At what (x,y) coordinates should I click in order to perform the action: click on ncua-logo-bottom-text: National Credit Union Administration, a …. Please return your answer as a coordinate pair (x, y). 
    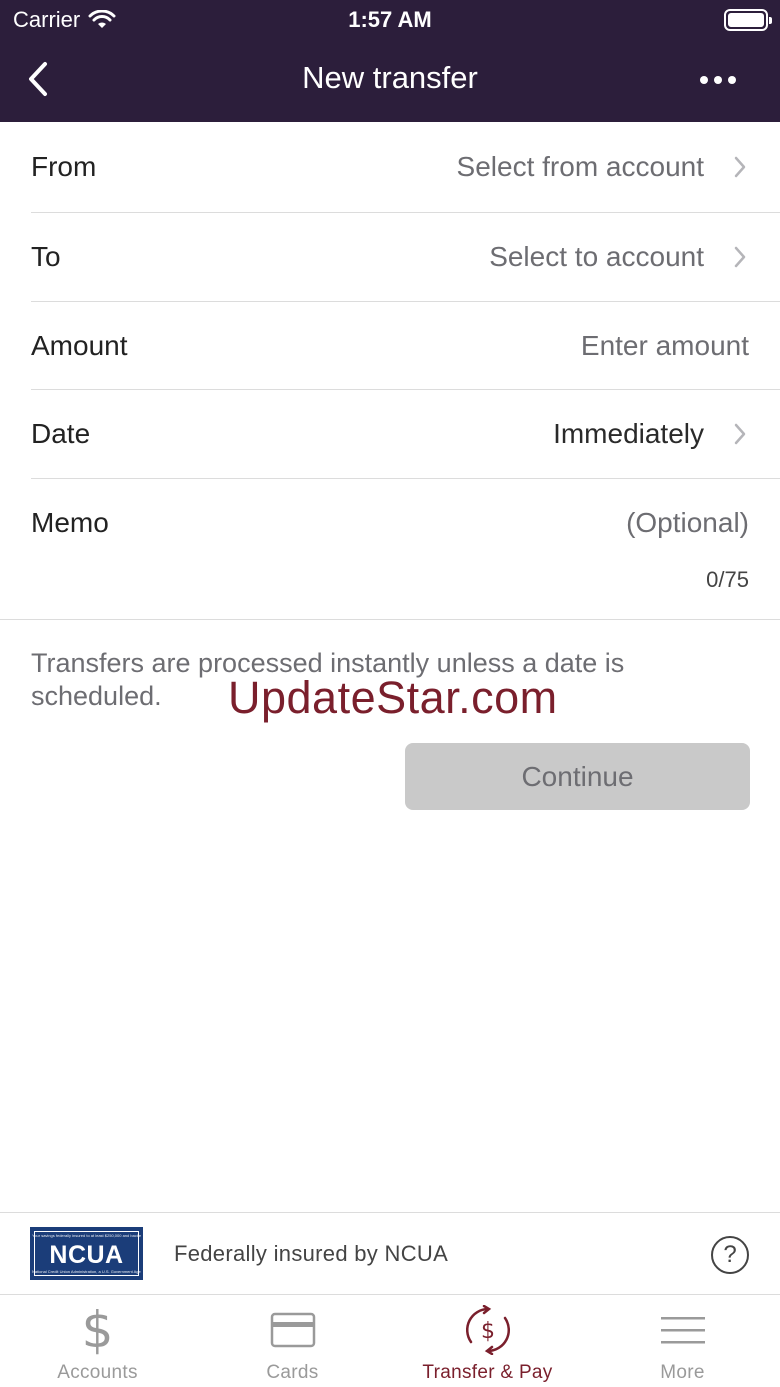
    Looking at the image, I should click on (86, 1271).